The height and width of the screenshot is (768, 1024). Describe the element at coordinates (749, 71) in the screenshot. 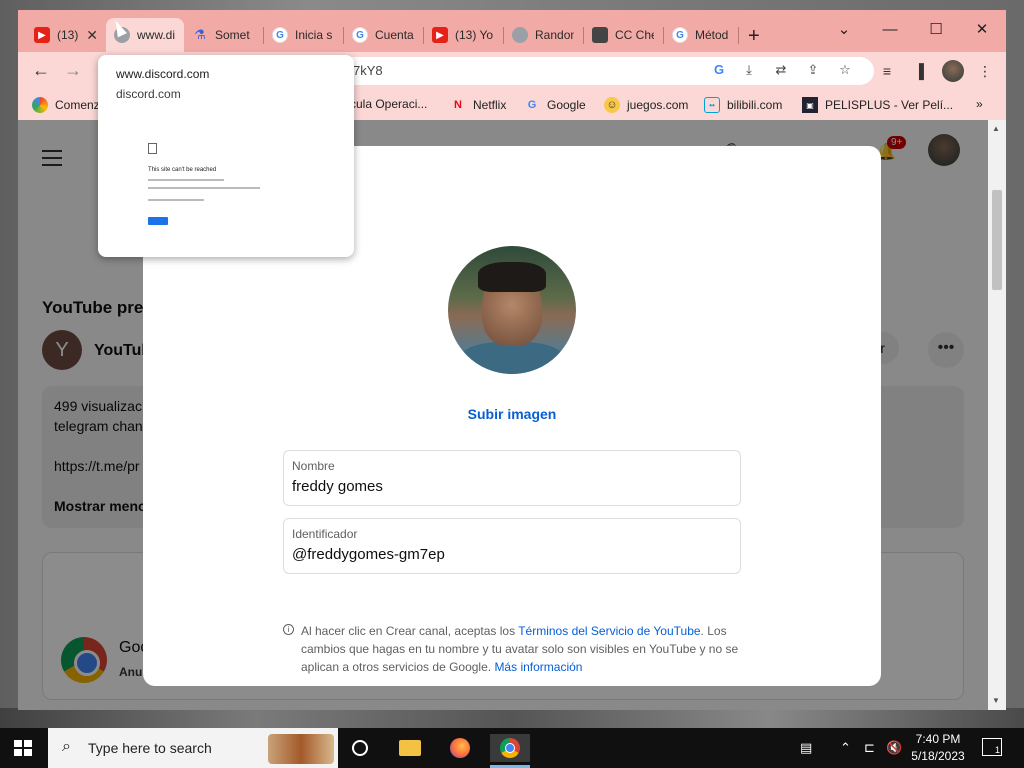

I see `install-icon: ⤓` at that location.